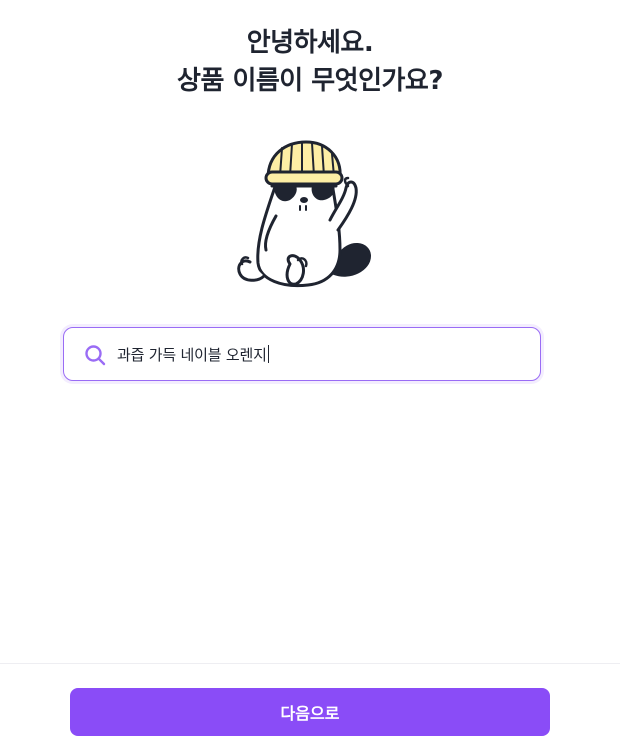 This screenshot has height=745, width=620. Describe the element at coordinates (310, 62) in the screenshot. I see `page-title: 안녕하세요. 상품 이름이 무엇인가요?` at that location.